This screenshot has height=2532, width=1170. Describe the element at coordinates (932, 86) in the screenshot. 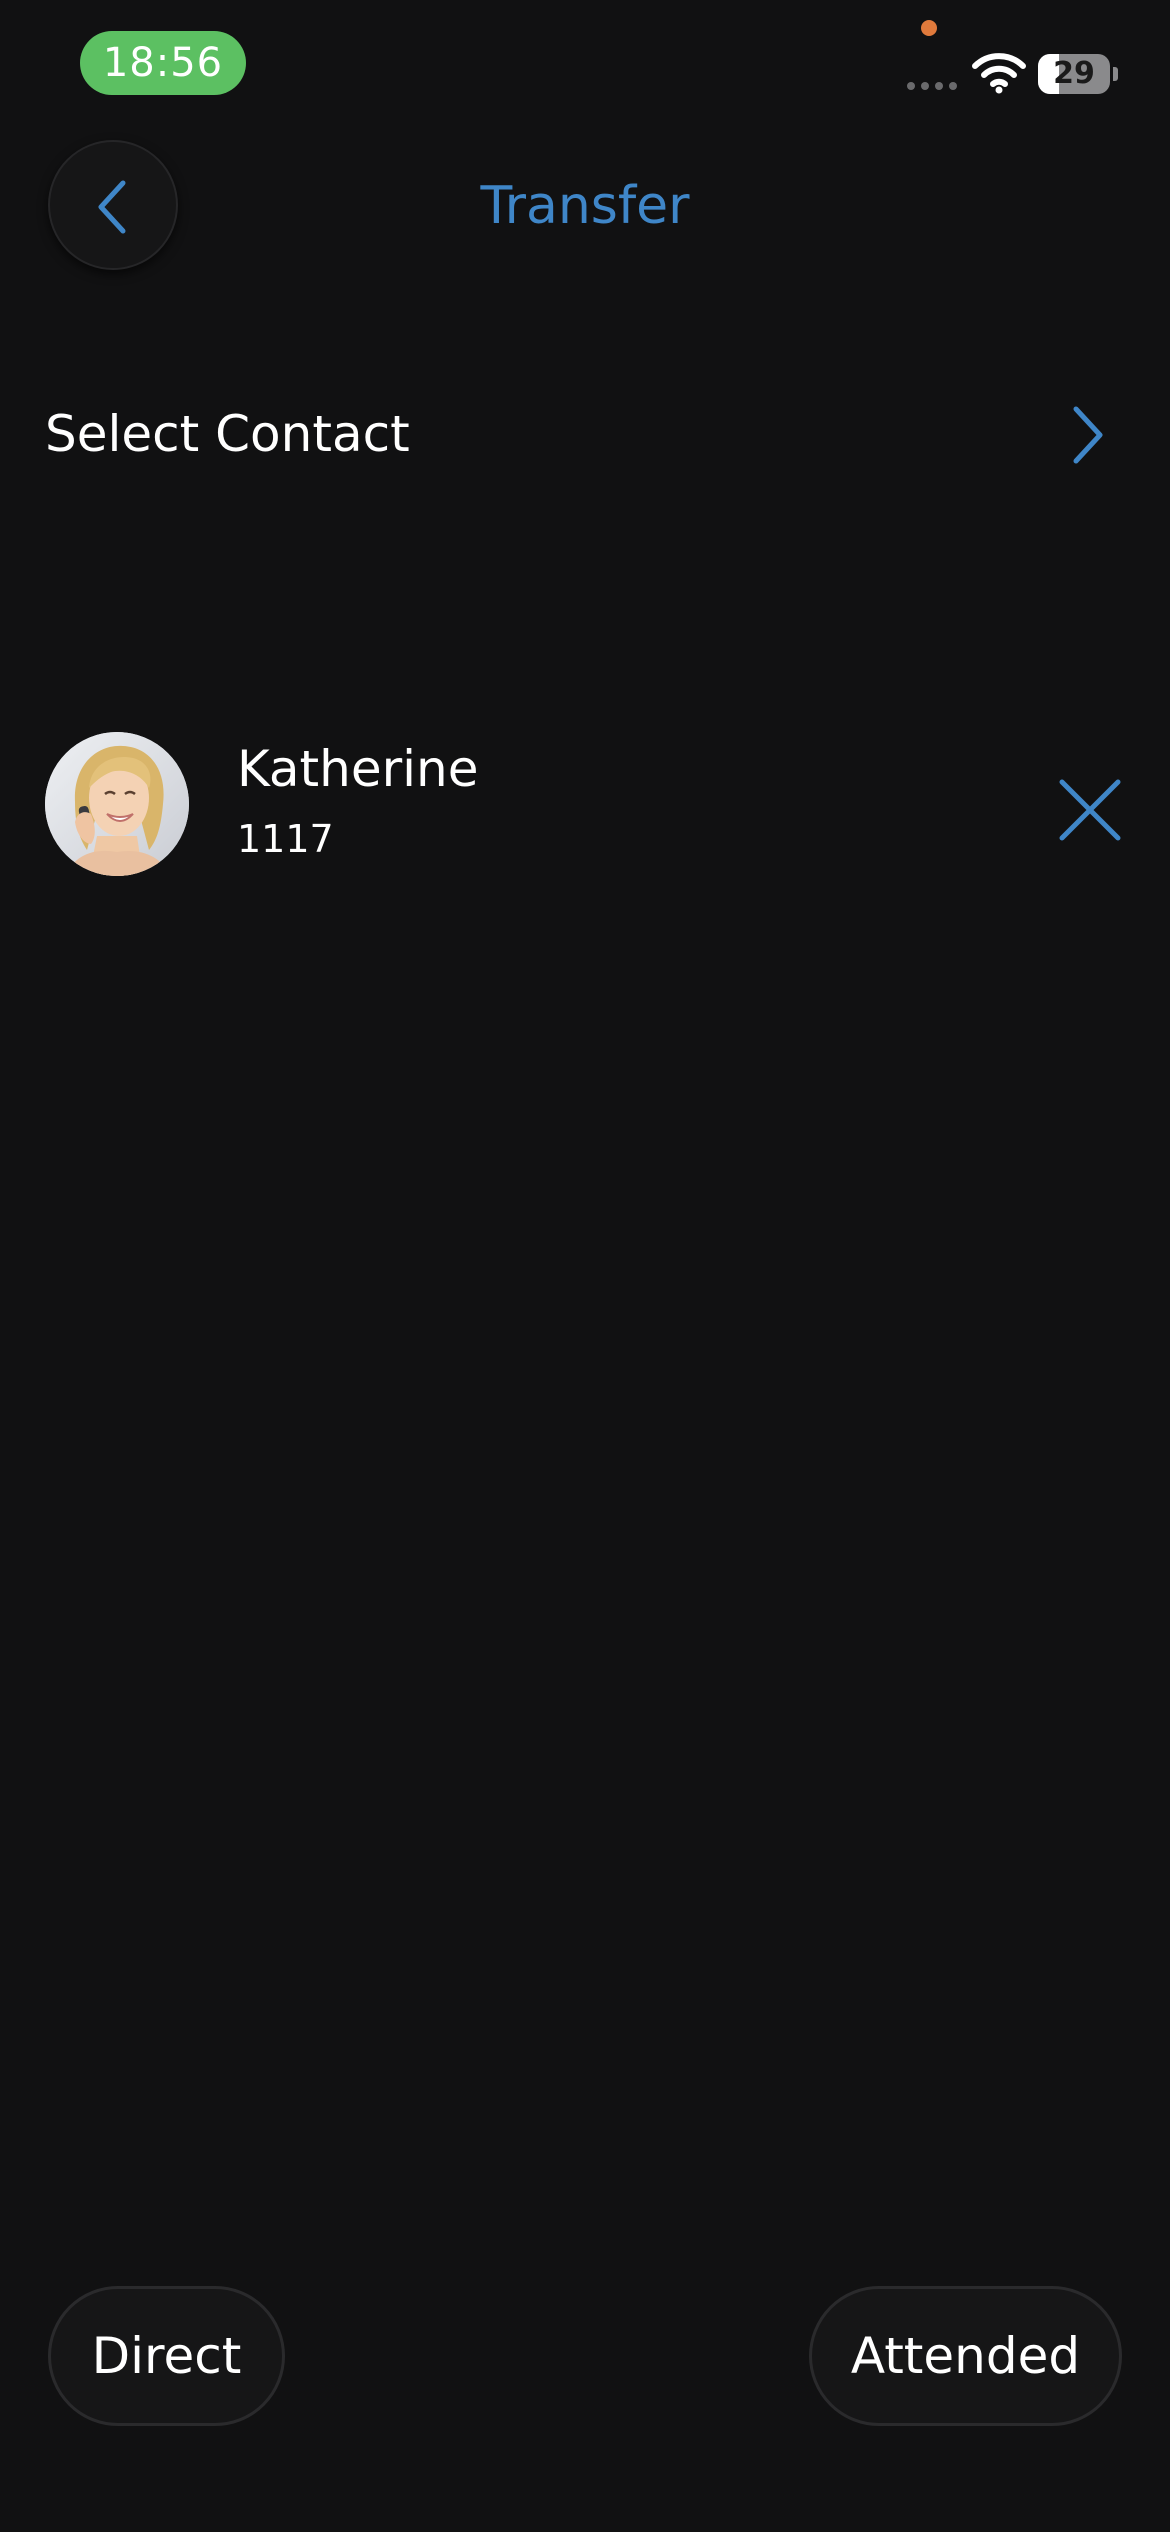

I see `signal-dots-icon` at that location.